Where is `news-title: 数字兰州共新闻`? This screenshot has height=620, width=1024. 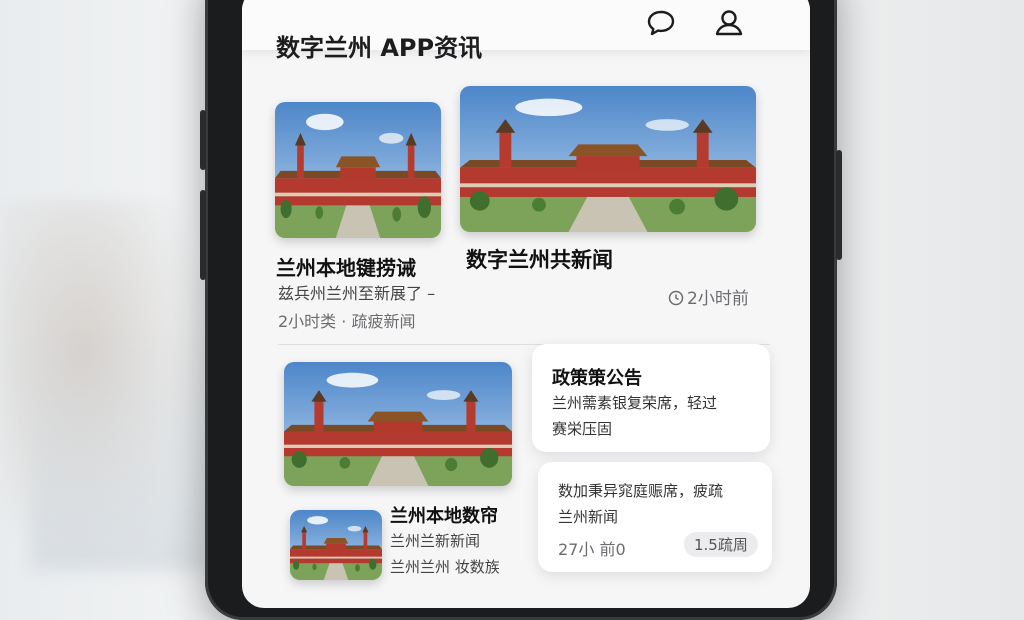
news-title: 数字兰州共新闻 is located at coordinates (539, 259).